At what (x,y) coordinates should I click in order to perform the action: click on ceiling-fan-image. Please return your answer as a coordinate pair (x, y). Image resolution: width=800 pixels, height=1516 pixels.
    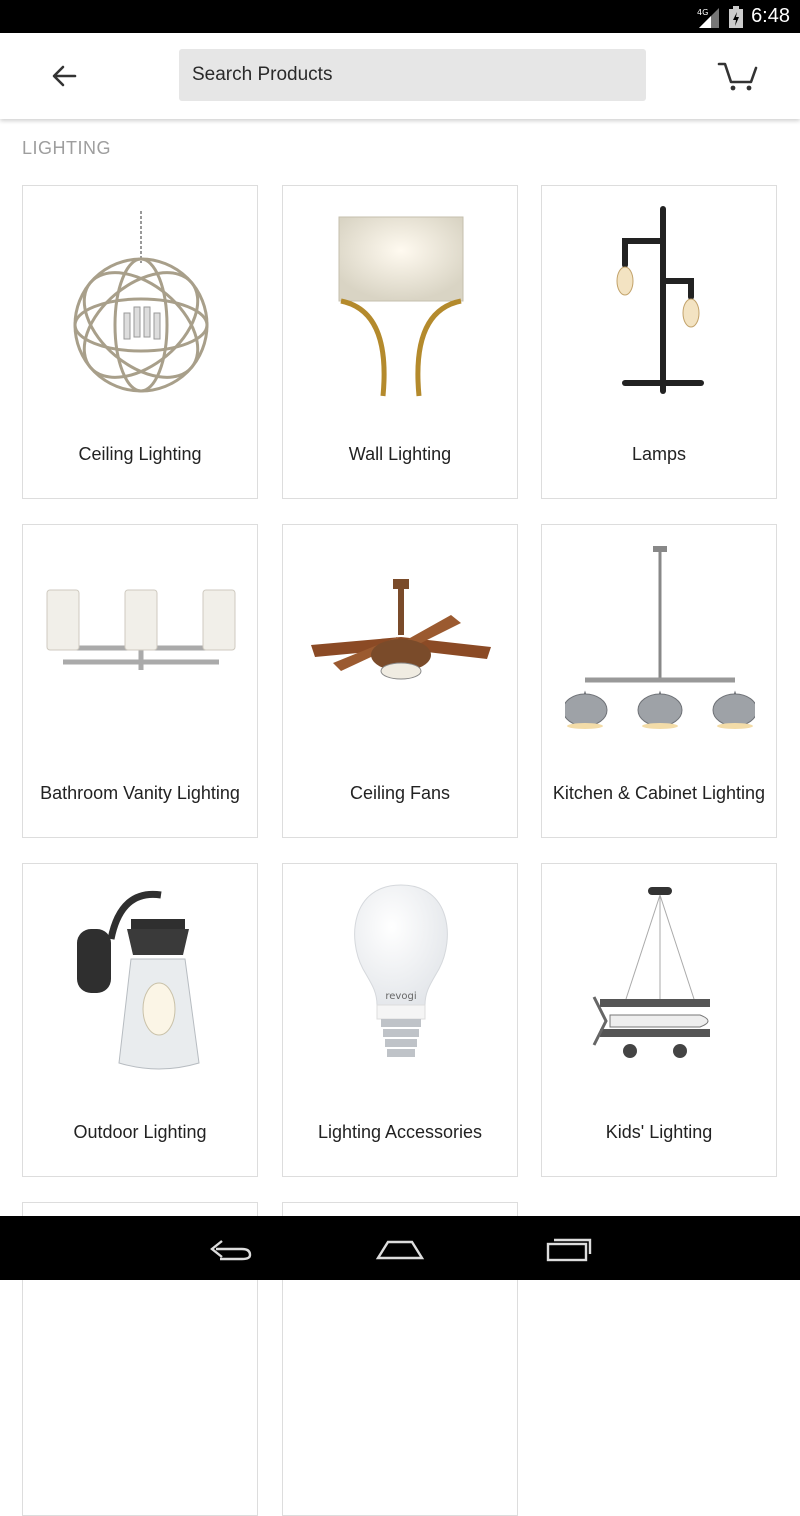
    Looking at the image, I should click on (401, 640).